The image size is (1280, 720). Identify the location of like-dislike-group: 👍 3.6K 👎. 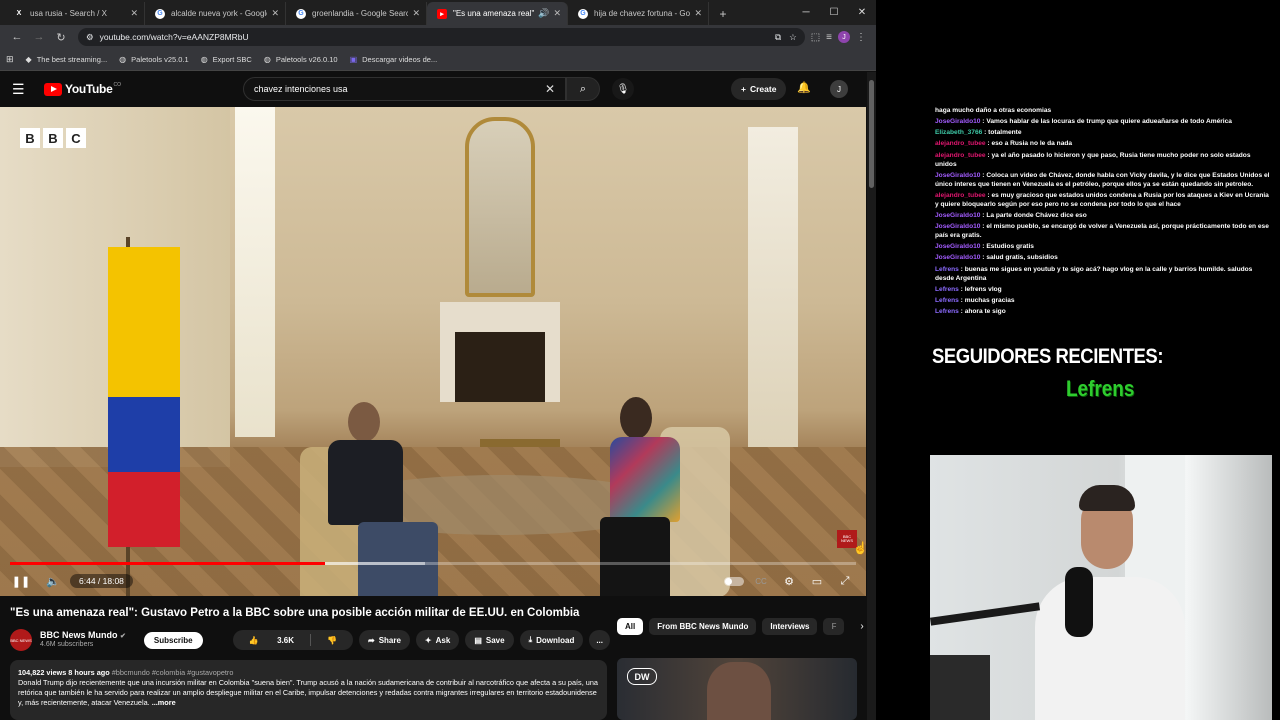
(292, 640).